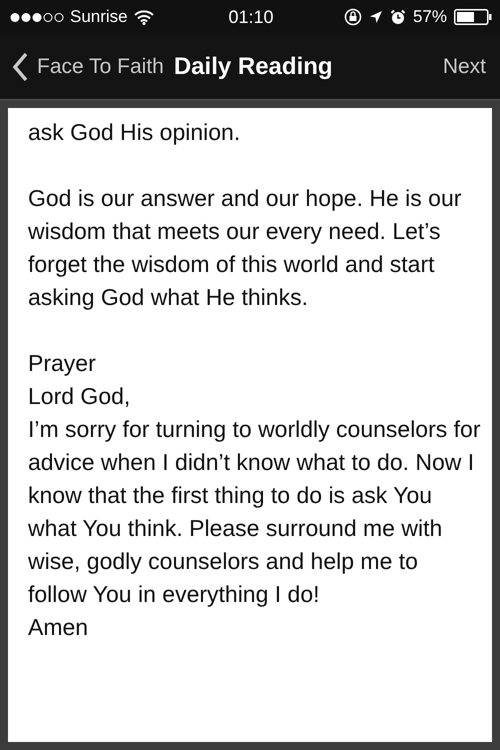  I want to click on clock-time: 01:10, so click(251, 17).